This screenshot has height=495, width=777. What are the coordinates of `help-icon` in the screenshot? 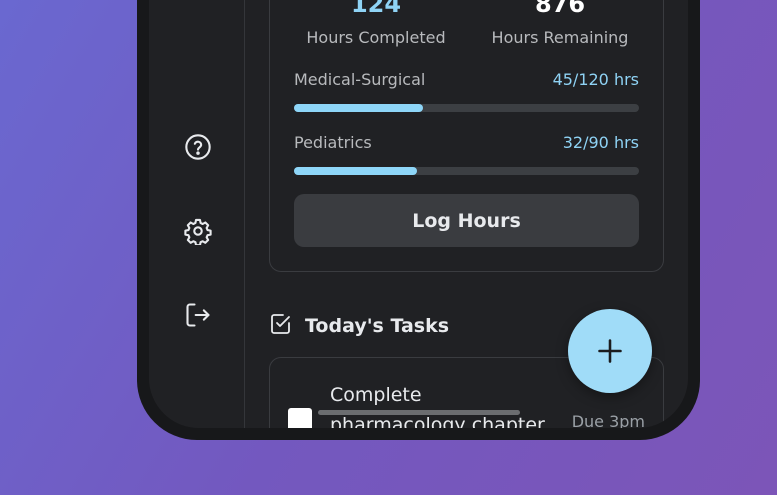 It's located at (198, 147).